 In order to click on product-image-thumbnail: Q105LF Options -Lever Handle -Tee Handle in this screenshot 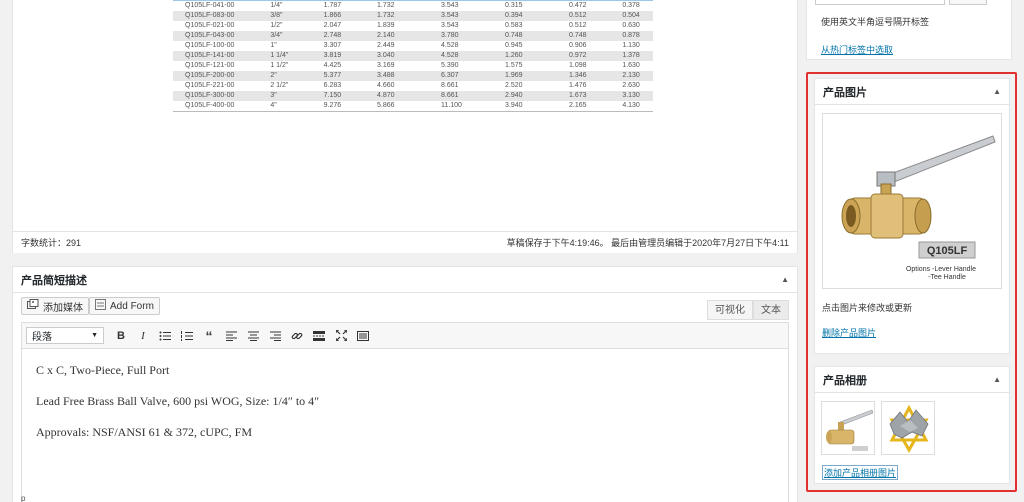, I will do `click(912, 201)`.